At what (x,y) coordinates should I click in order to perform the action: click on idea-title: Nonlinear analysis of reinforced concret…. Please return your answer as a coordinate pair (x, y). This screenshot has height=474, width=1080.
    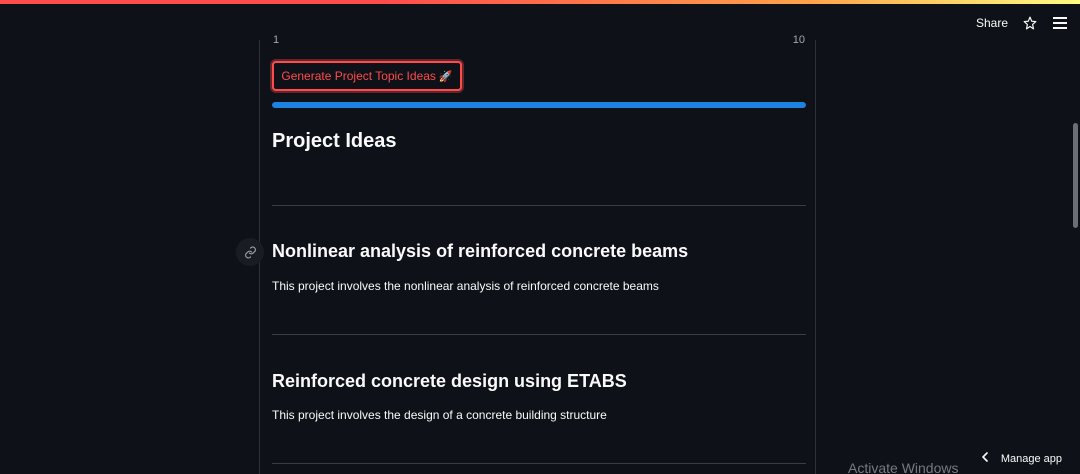
    Looking at the image, I should click on (480, 251).